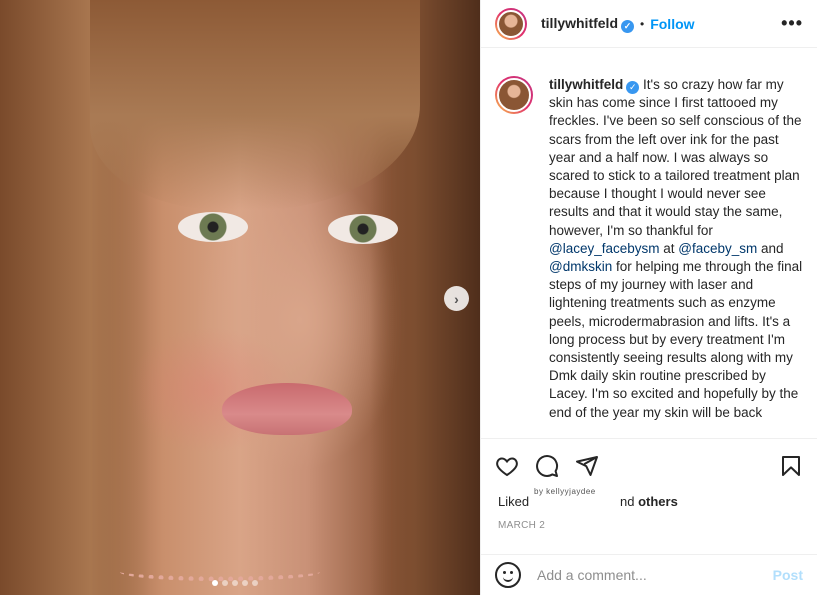 Image resolution: width=817 pixels, height=595 pixels. I want to click on photo-fringe, so click(255, 105).